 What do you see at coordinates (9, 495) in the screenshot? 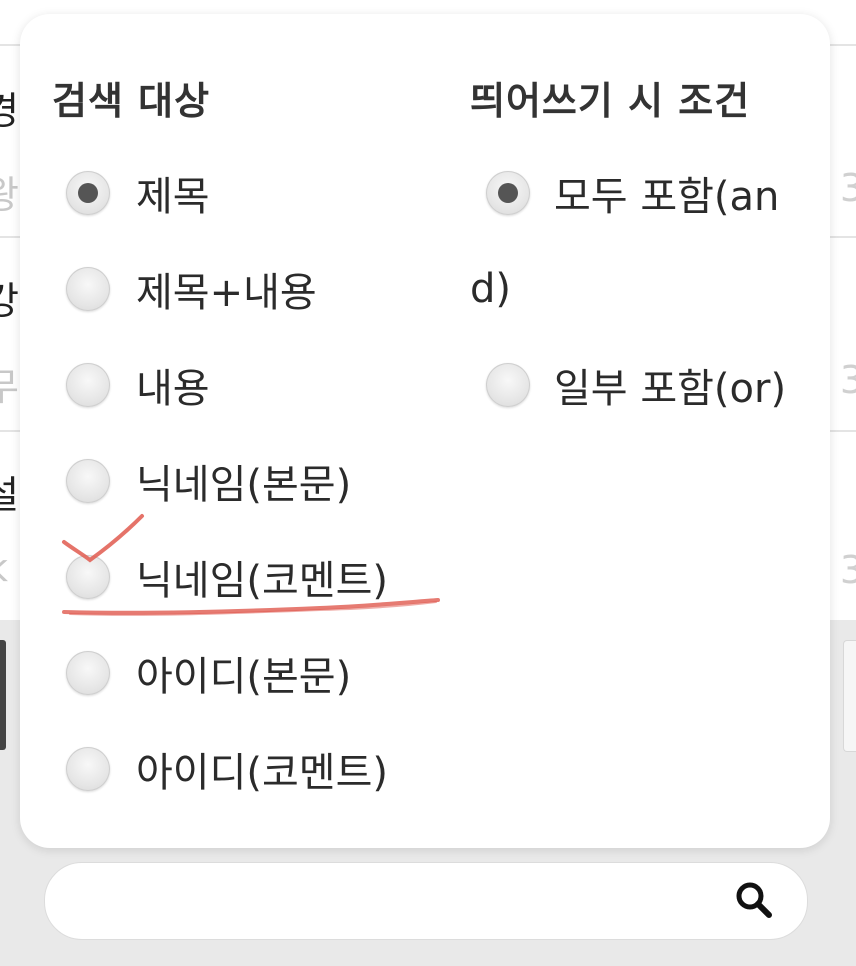
I see `background-row-title: 설` at bounding box center [9, 495].